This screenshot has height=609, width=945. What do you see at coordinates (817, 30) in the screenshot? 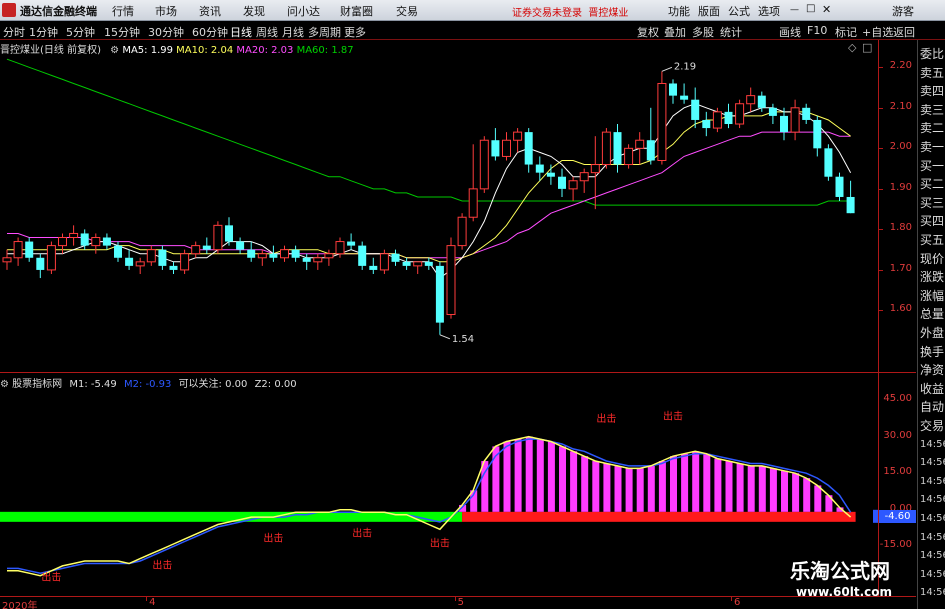
I see `toolbar-f10: F10` at bounding box center [817, 30].